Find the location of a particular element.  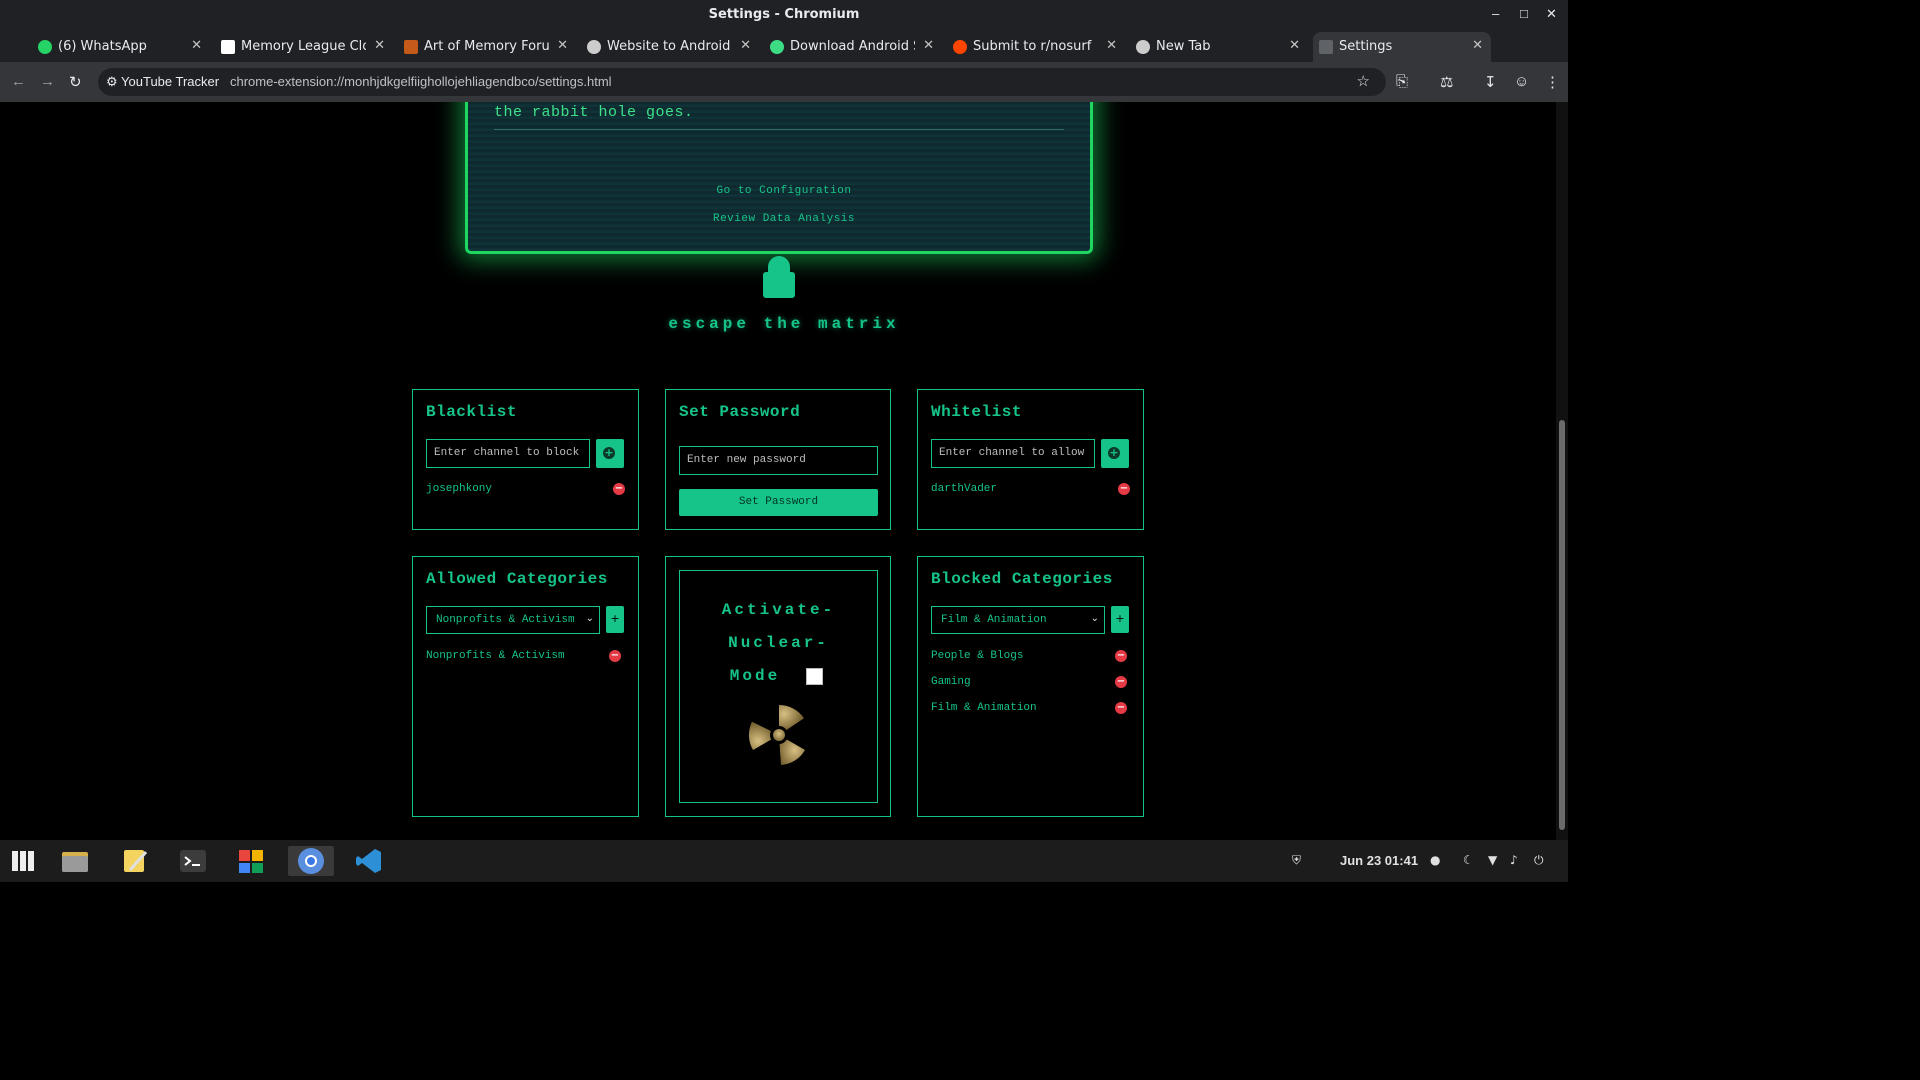

extension-chip: ⚙ YouTube Tracker is located at coordinates (162, 82).